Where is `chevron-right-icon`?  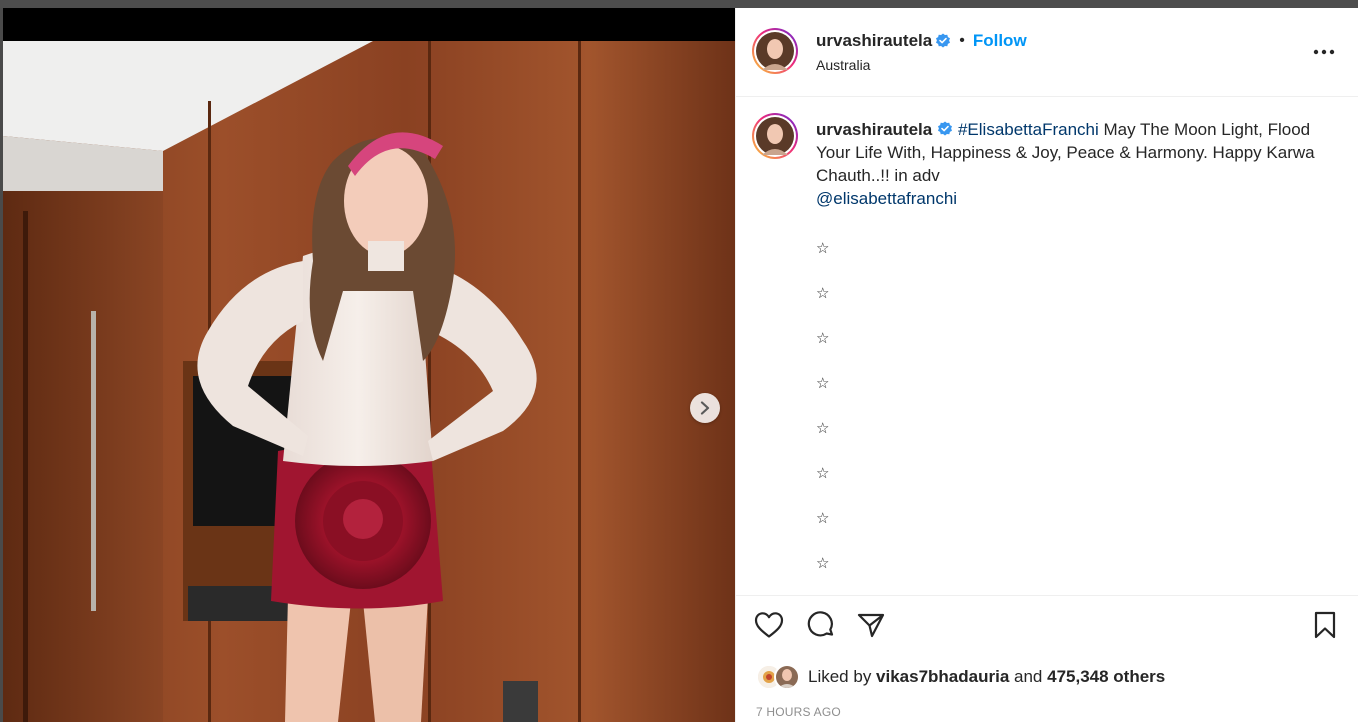
chevron-right-icon is located at coordinates (705, 408).